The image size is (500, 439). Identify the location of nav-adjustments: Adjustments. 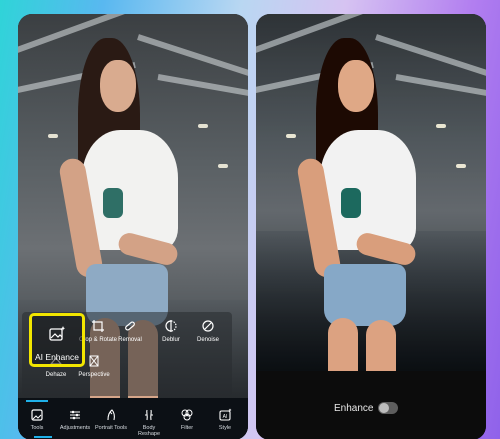
(75, 419).